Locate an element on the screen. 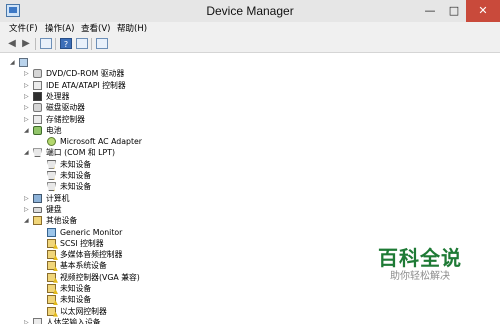 The image size is (500, 324). tree-row: ◢ 其他设备 is located at coordinates (252, 220).